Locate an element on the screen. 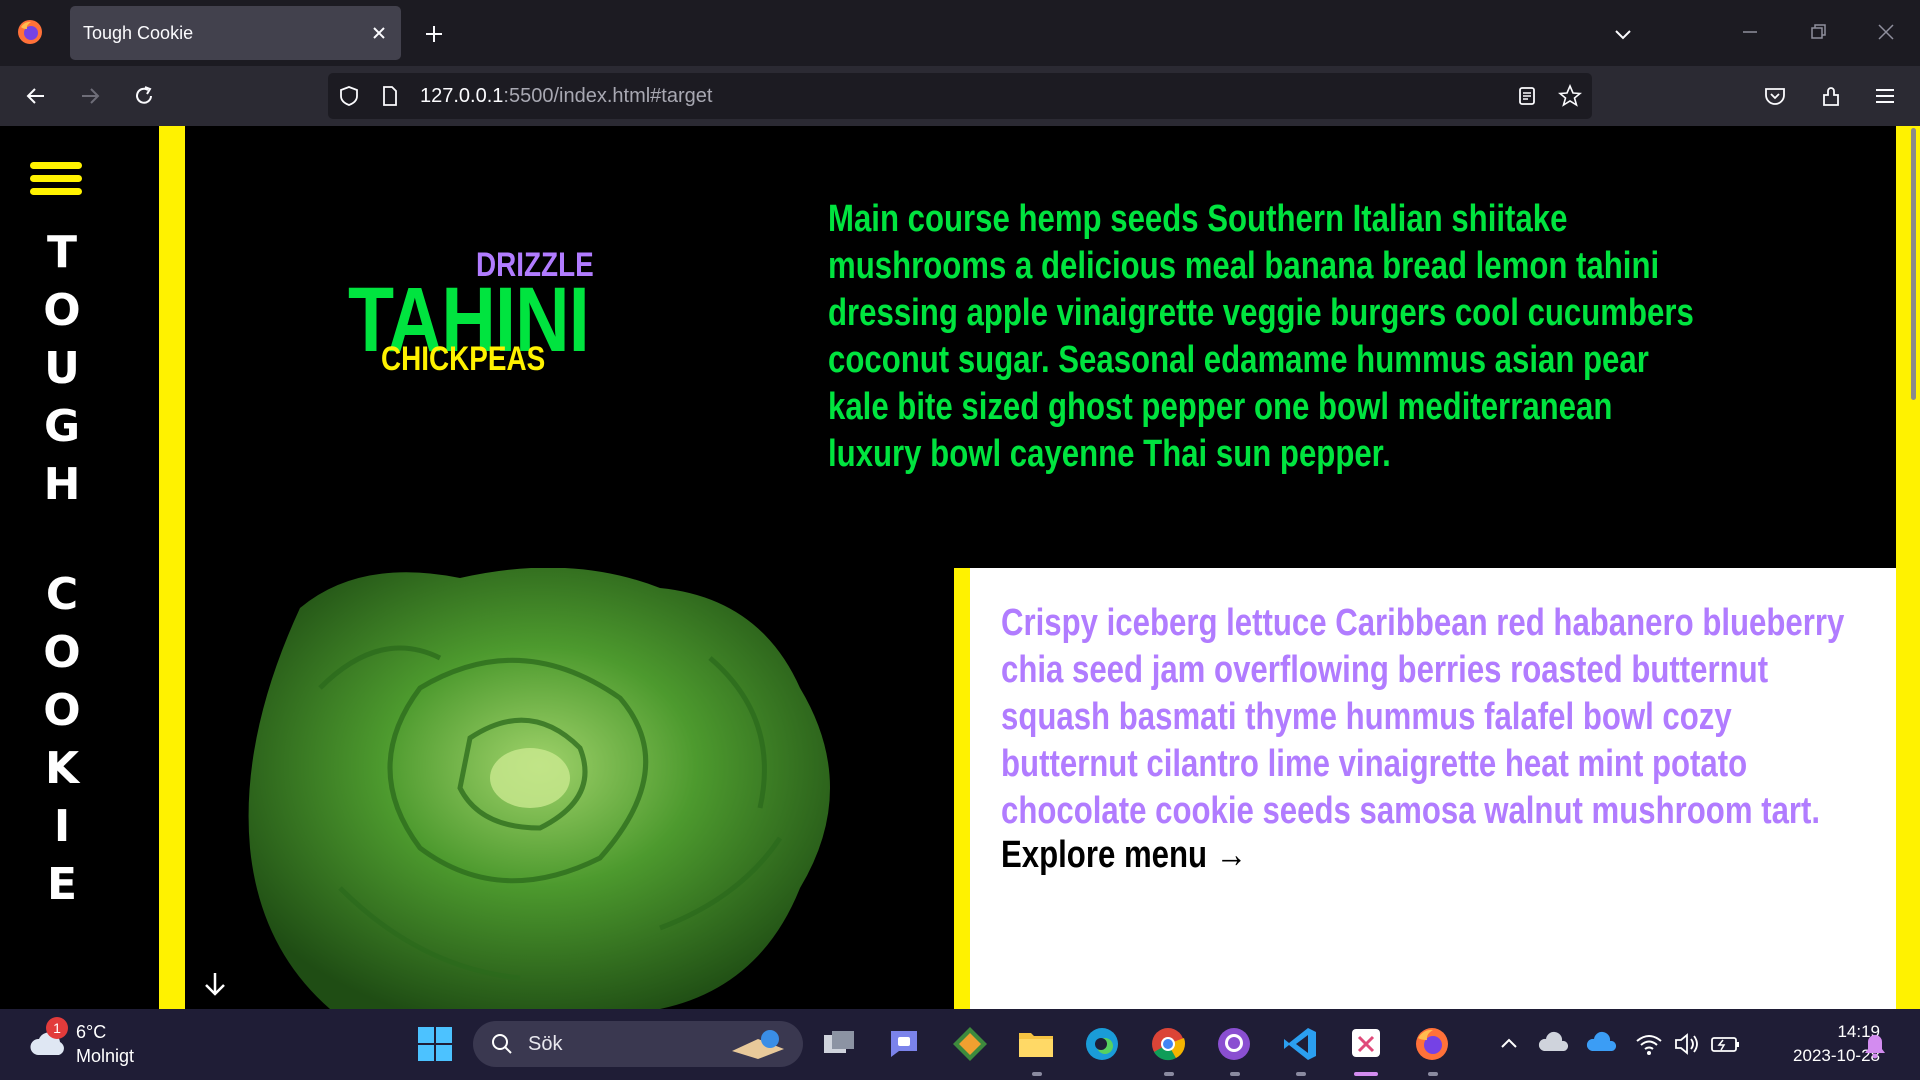 This screenshot has width=1920, height=1080. bookmark-star-icon is located at coordinates (1570, 96).